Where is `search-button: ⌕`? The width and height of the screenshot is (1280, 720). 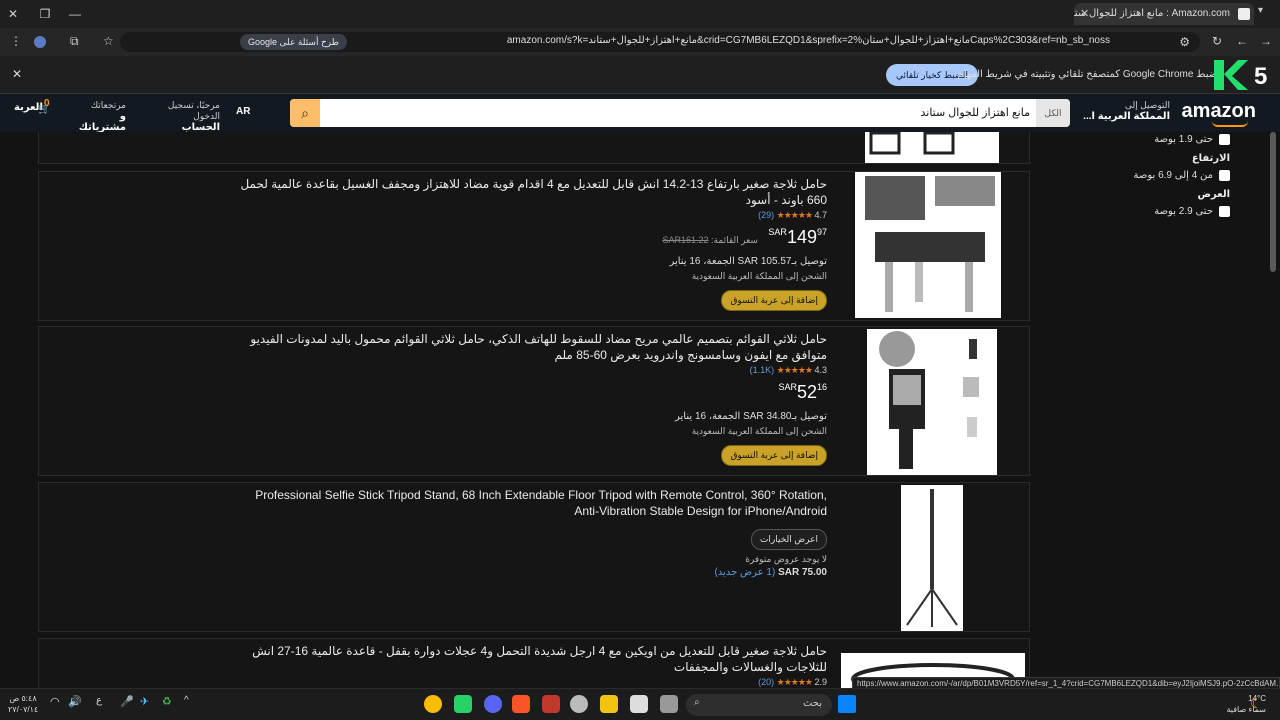
search-button: ⌕ is located at coordinates (305, 113).